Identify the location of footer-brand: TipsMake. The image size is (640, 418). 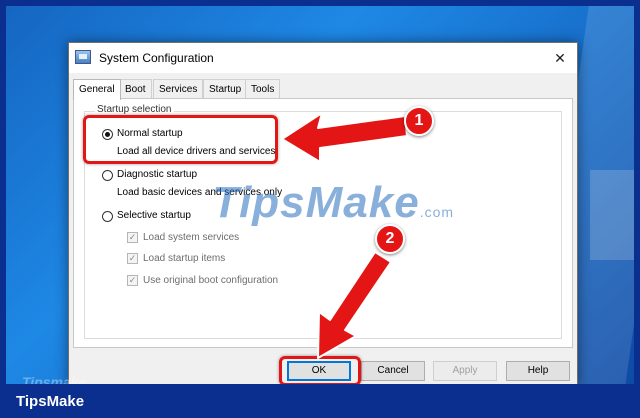
(50, 401).